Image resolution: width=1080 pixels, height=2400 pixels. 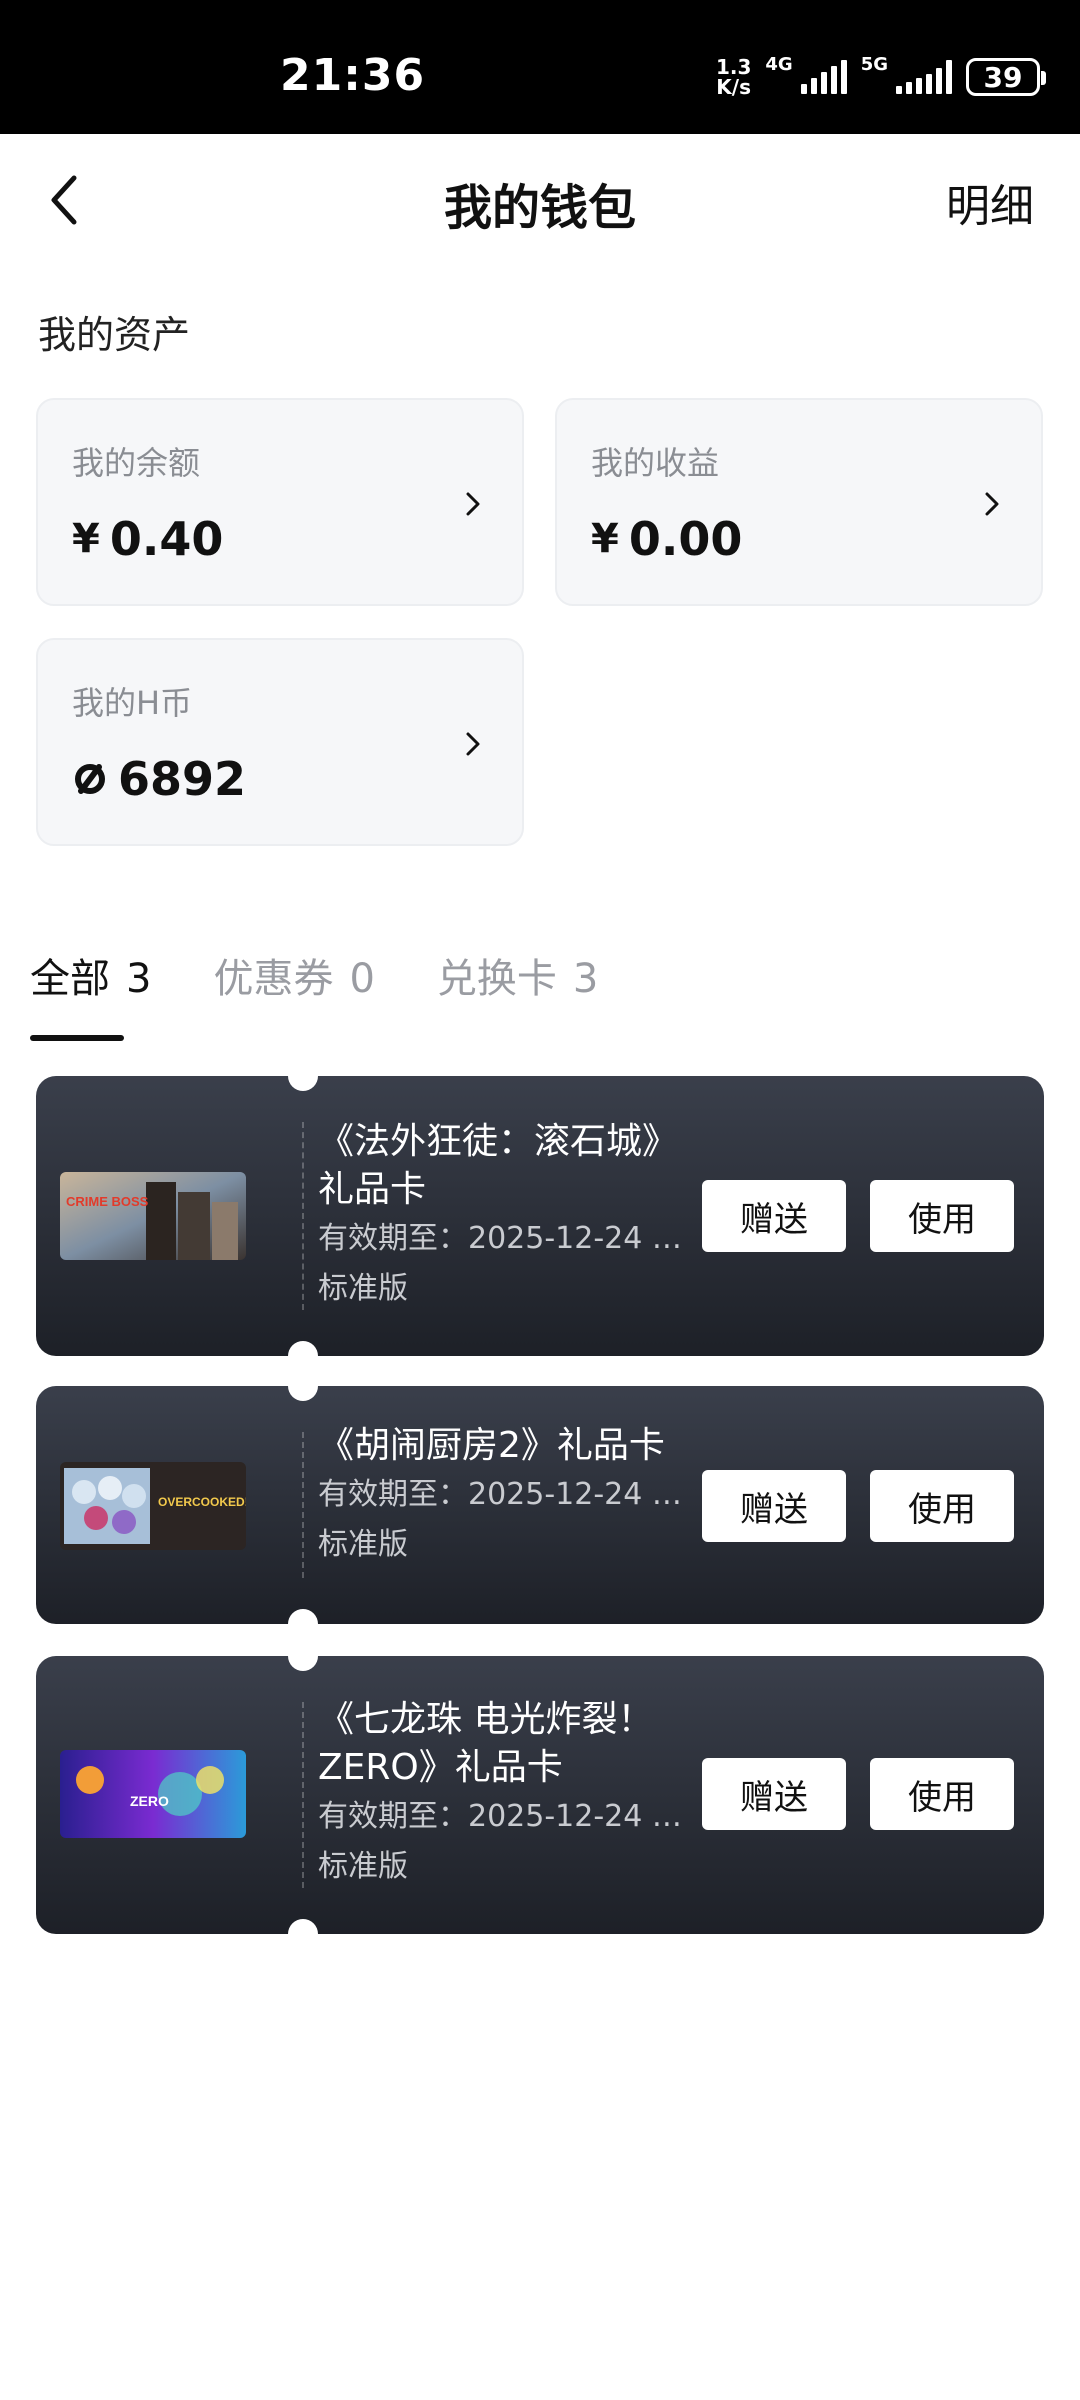 I want to click on net-speed: 1.3 K/s, so click(x=733, y=77).